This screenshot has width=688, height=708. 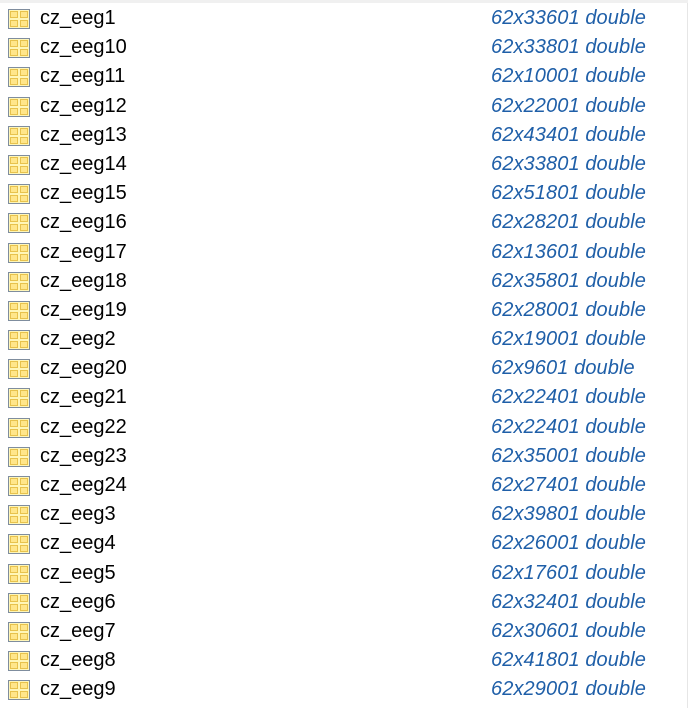 What do you see at coordinates (568, 18) in the screenshot?
I see `variable-value: 62x33601 double` at bounding box center [568, 18].